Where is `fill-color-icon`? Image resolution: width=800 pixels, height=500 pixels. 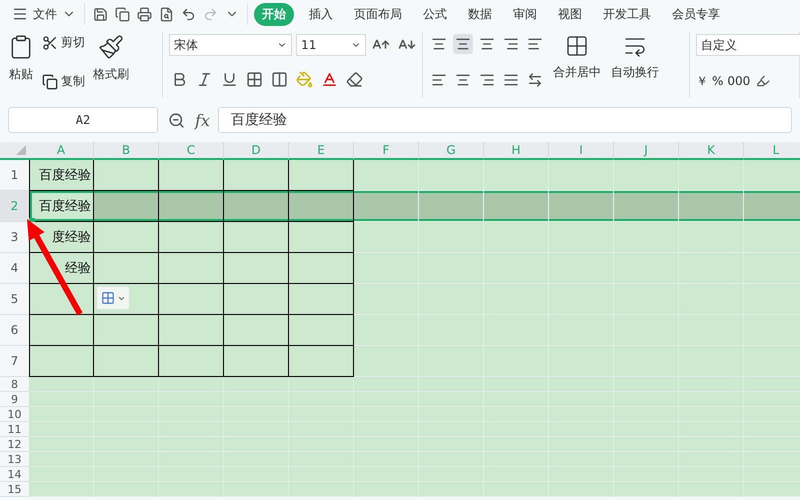
fill-color-icon is located at coordinates (305, 79).